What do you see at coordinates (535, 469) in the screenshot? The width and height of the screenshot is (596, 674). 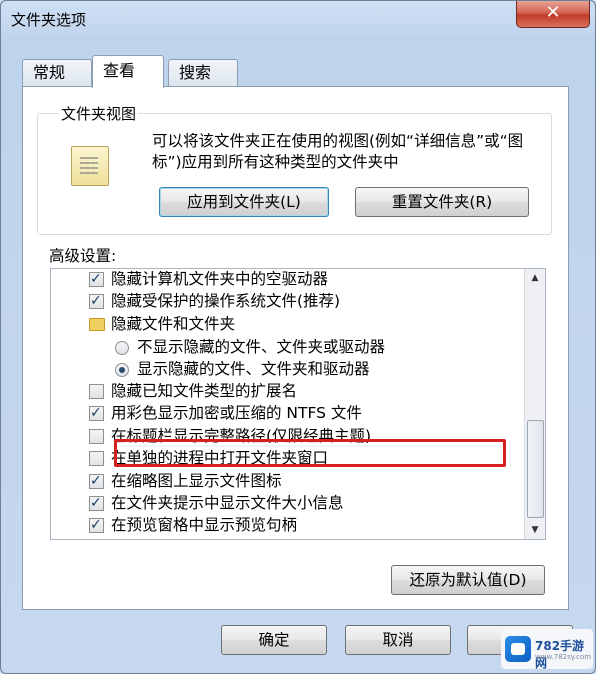 I see `scrollbar-thumb` at bounding box center [535, 469].